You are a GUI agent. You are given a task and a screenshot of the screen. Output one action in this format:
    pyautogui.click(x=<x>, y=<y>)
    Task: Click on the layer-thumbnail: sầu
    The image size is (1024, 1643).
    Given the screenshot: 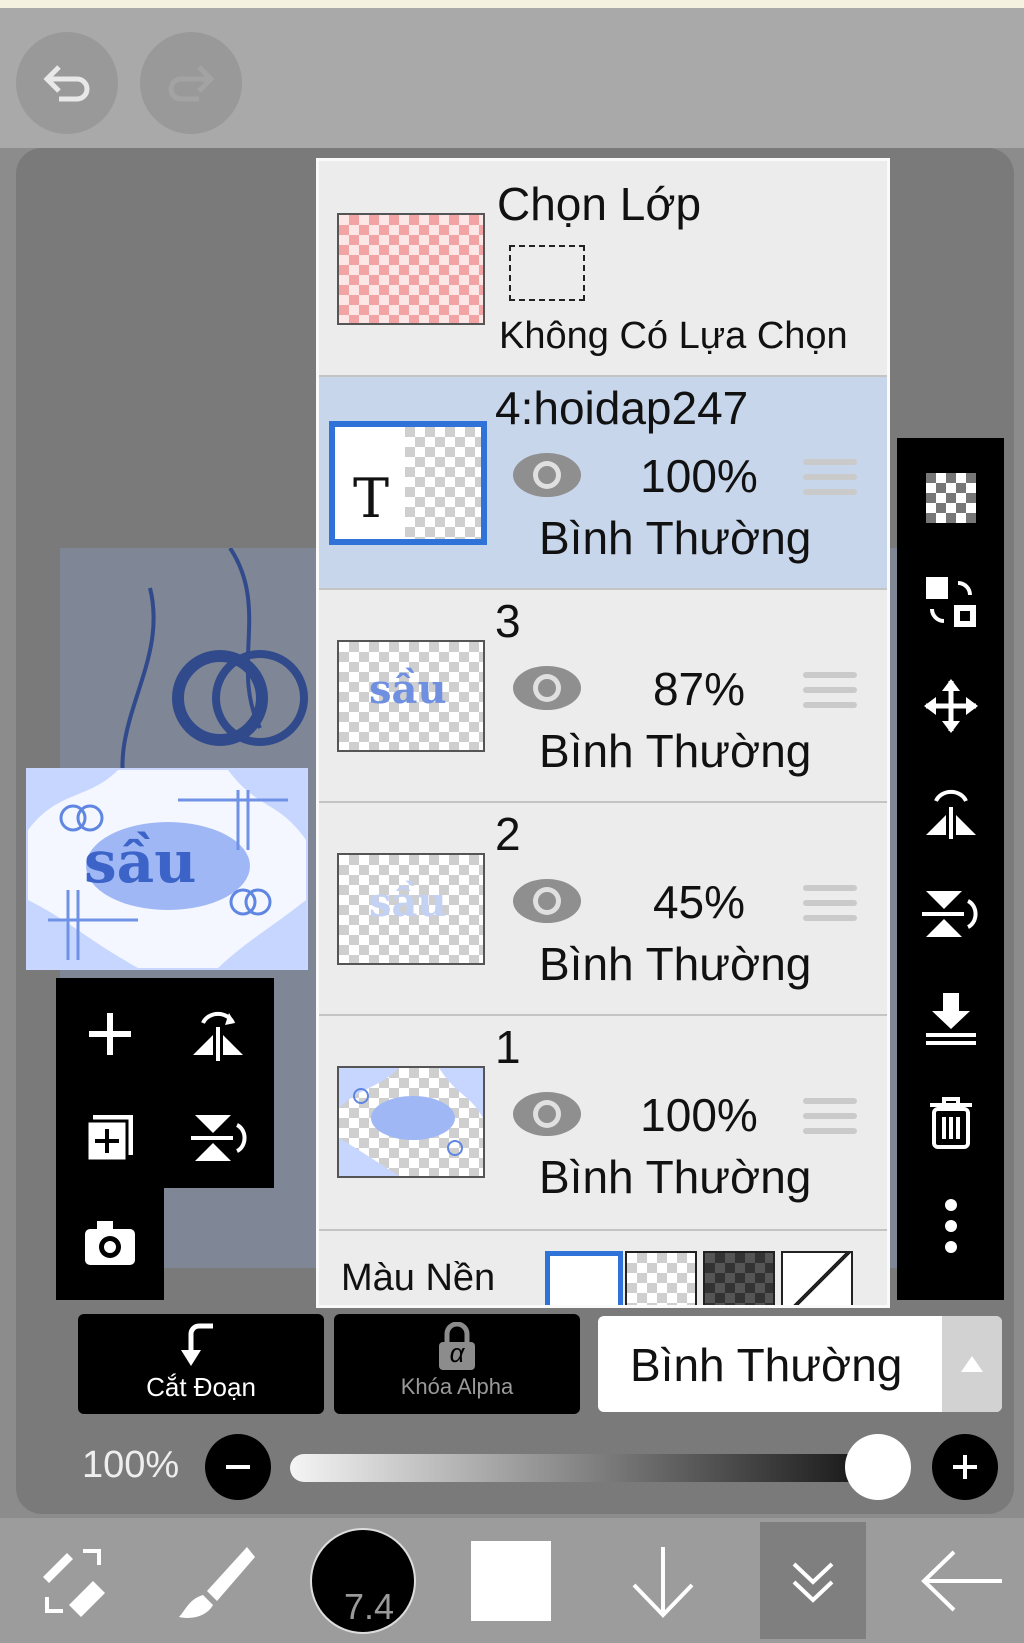 What is the action you would take?
    pyautogui.click(x=411, y=909)
    